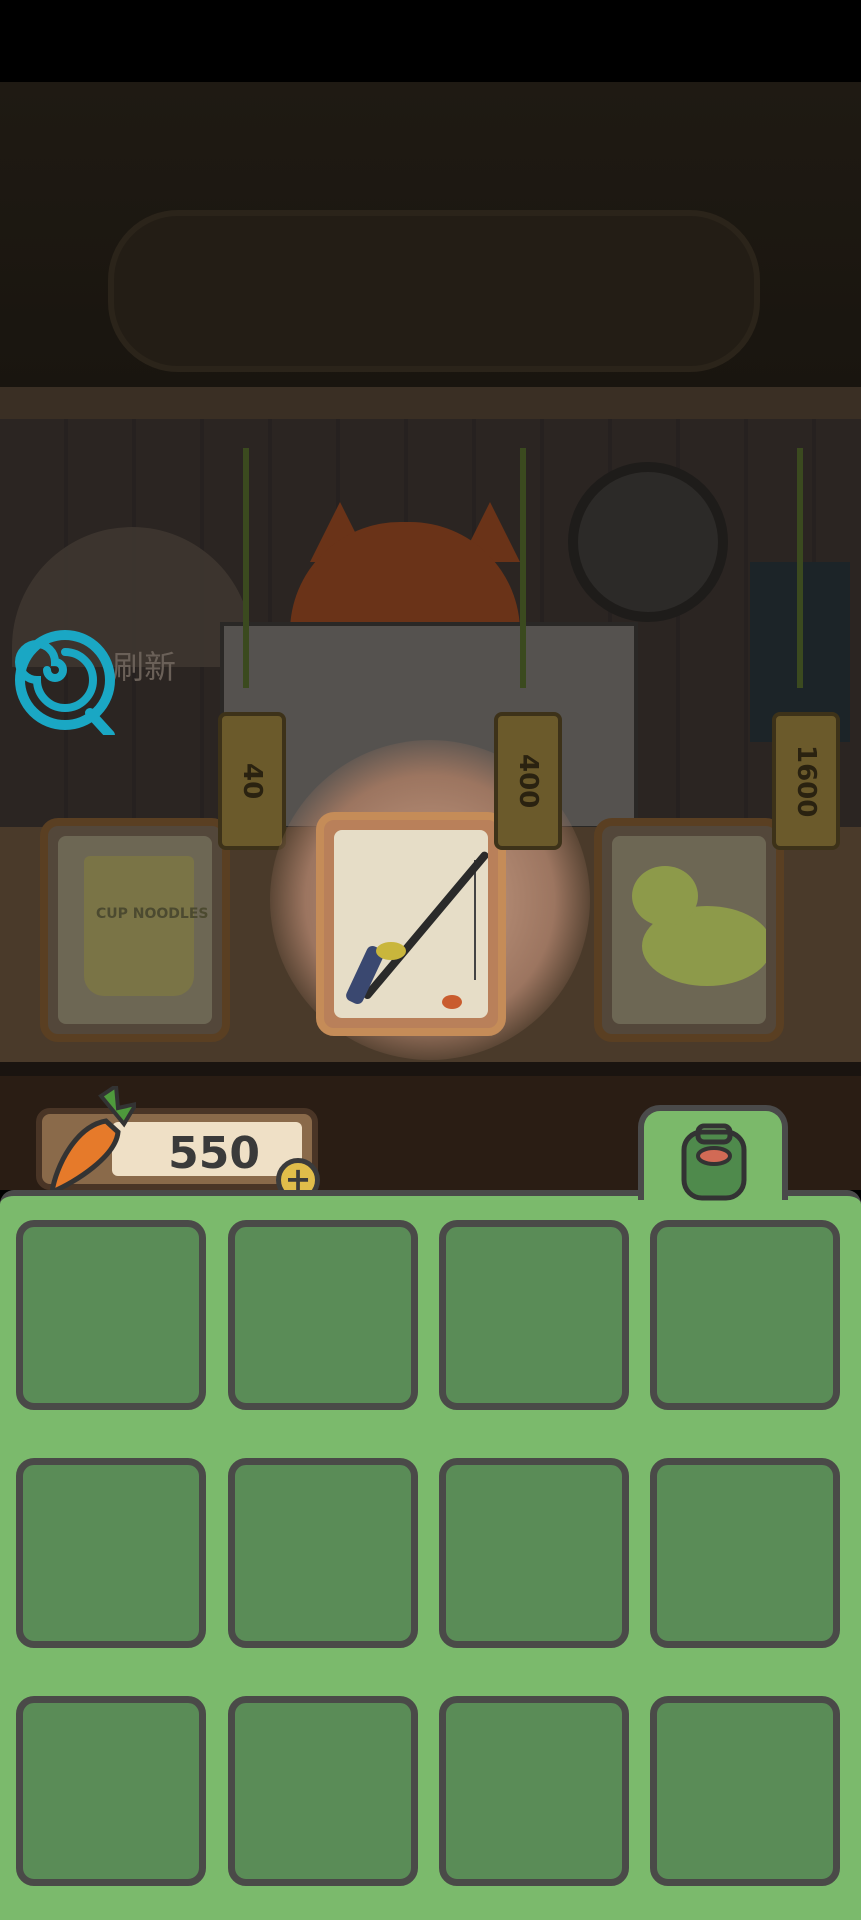 This screenshot has width=861, height=1920. Describe the element at coordinates (144, 665) in the screenshot. I see `refresh-label: 刷新` at that location.